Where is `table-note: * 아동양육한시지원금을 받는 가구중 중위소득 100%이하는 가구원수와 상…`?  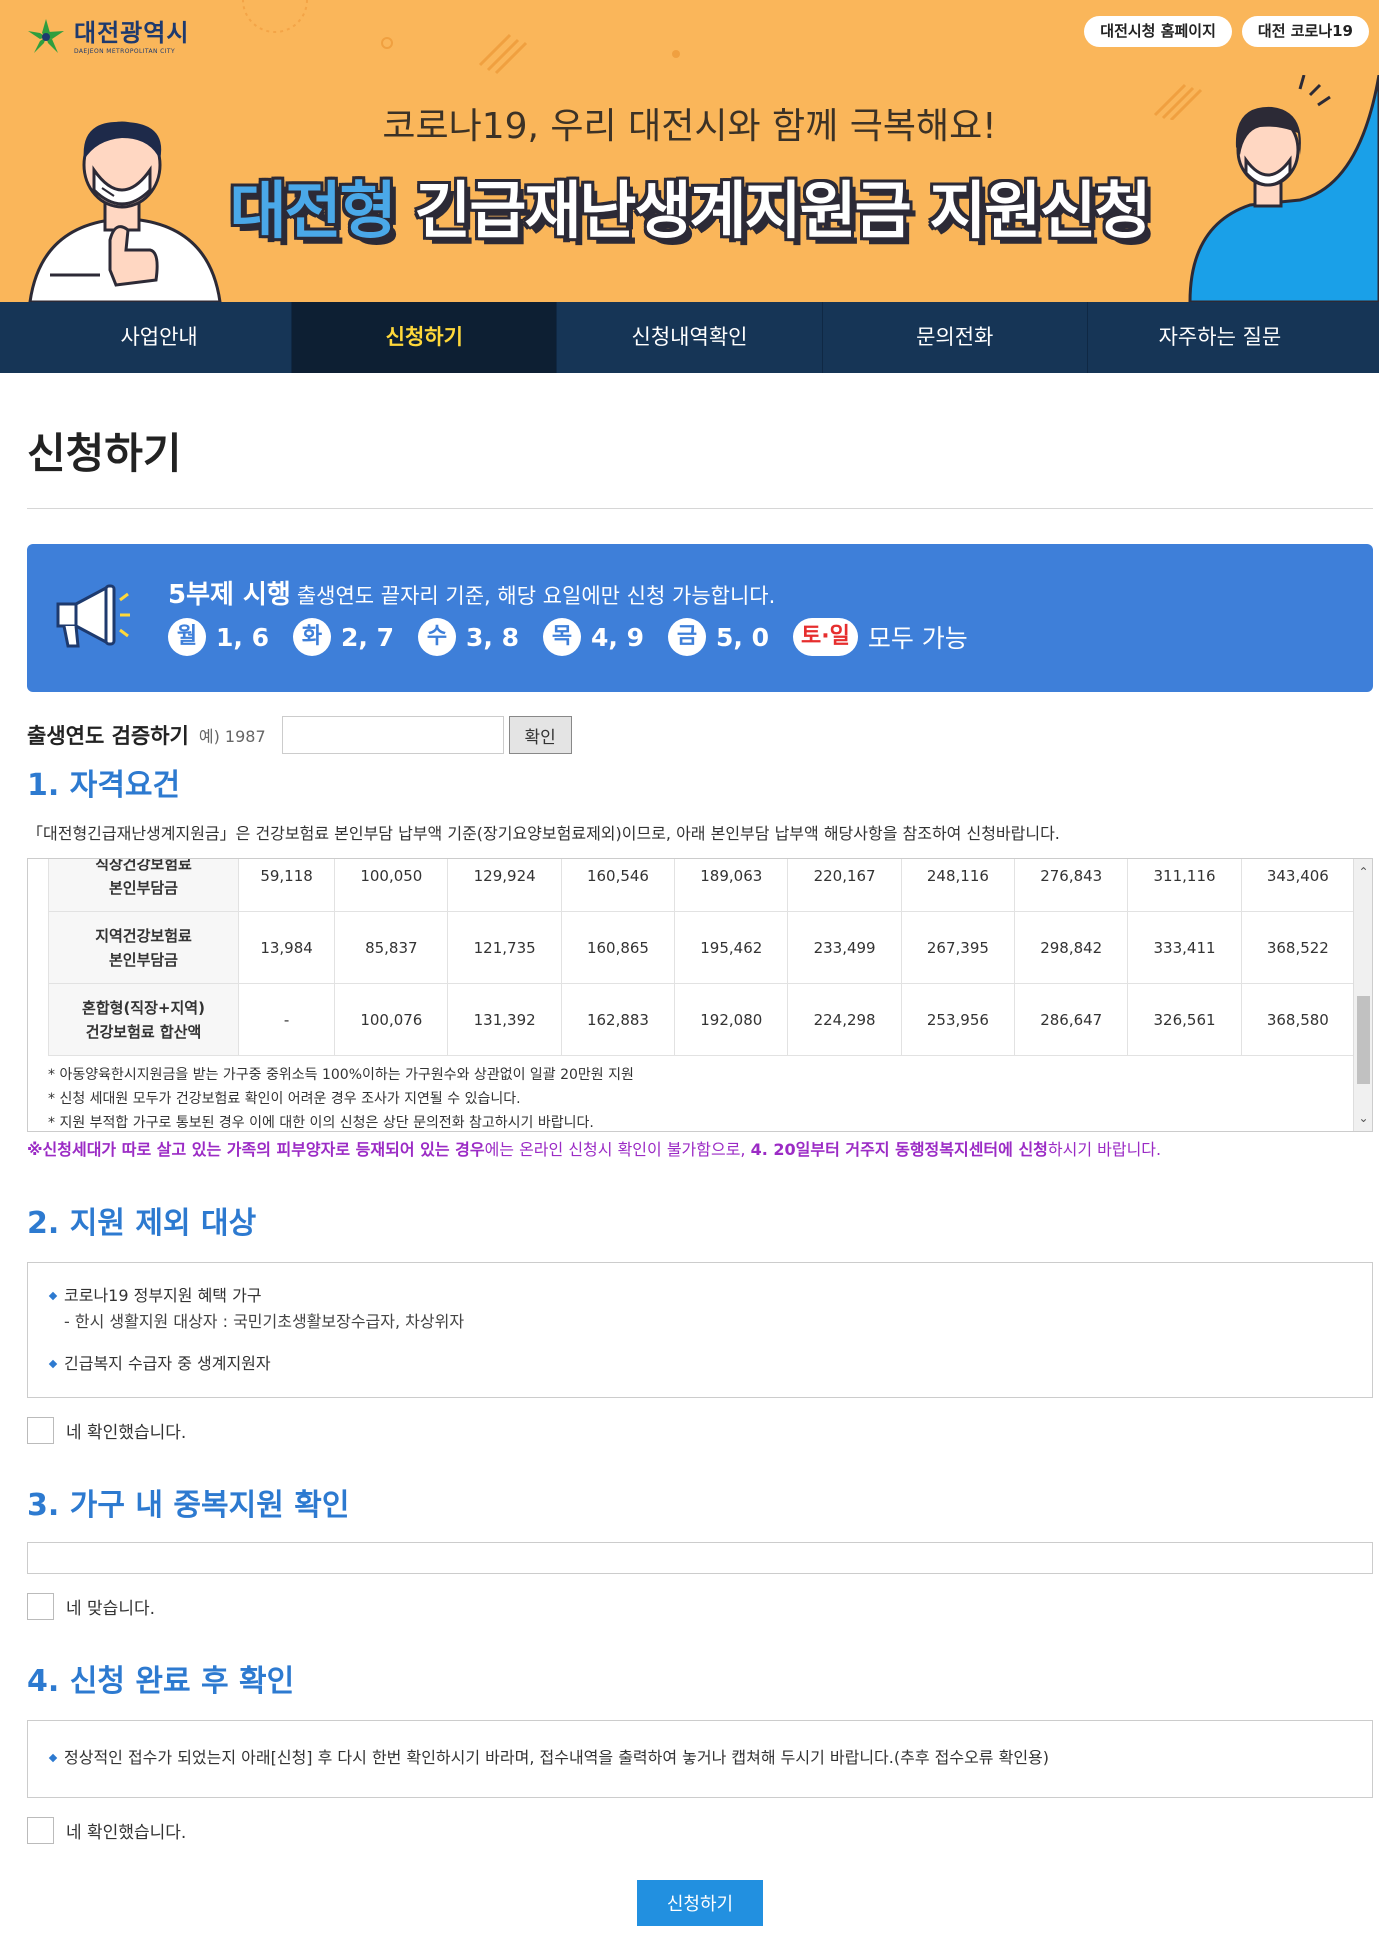 table-note: * 아동양육한시지원금을 받는 가구중 중위소득 100%이하는 가구원수와 상… is located at coordinates (341, 1075).